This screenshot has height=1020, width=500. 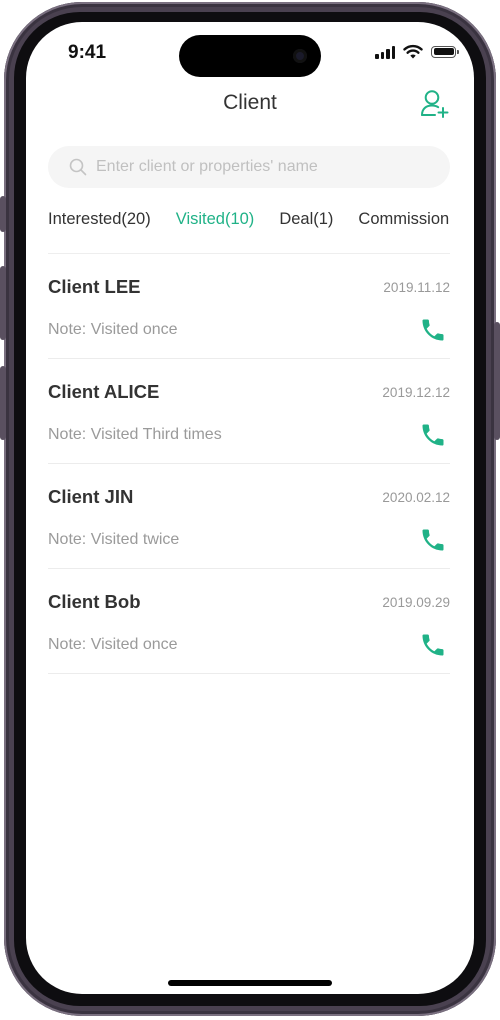 What do you see at coordinates (3, 303) in the screenshot?
I see `volume-up-button` at bounding box center [3, 303].